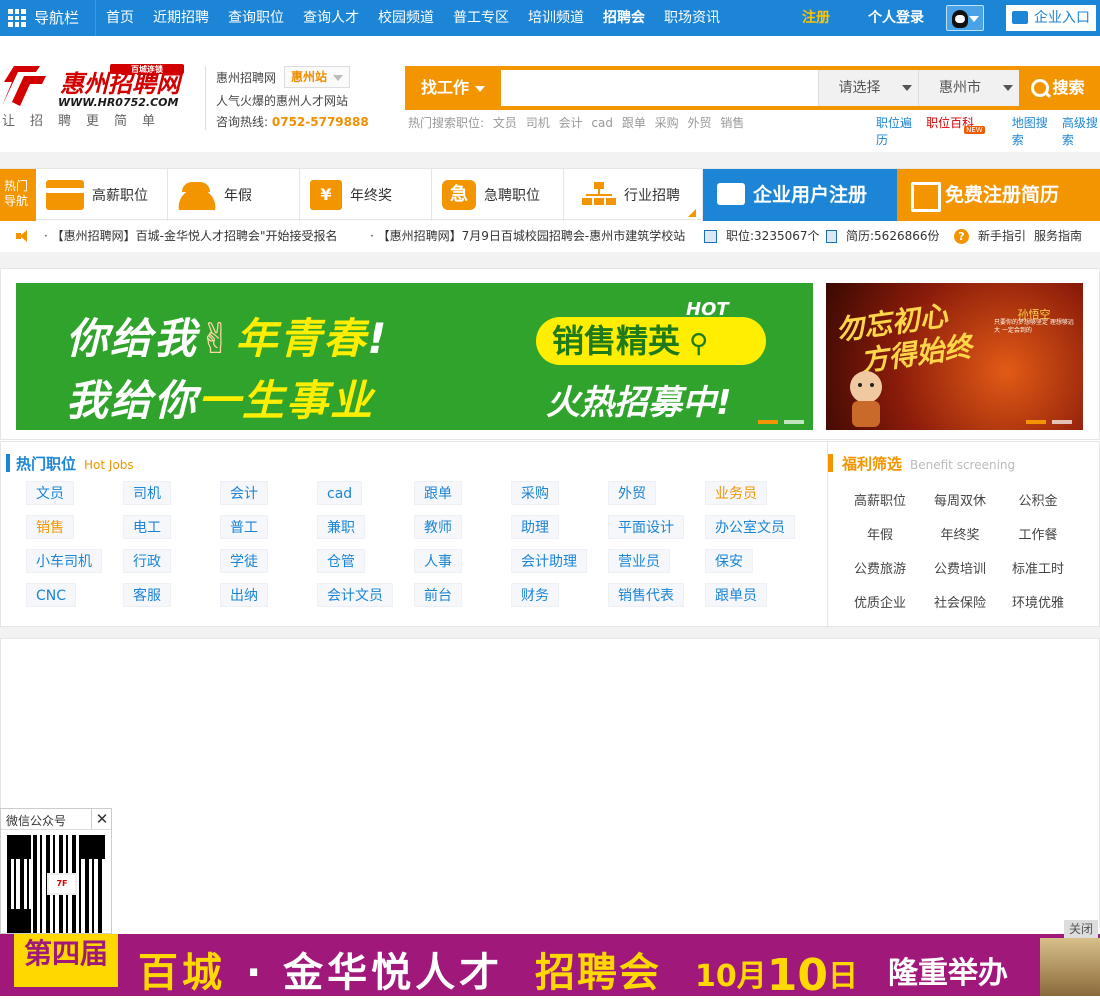  I want to click on guide-link: 新手指引, so click(1002, 236).